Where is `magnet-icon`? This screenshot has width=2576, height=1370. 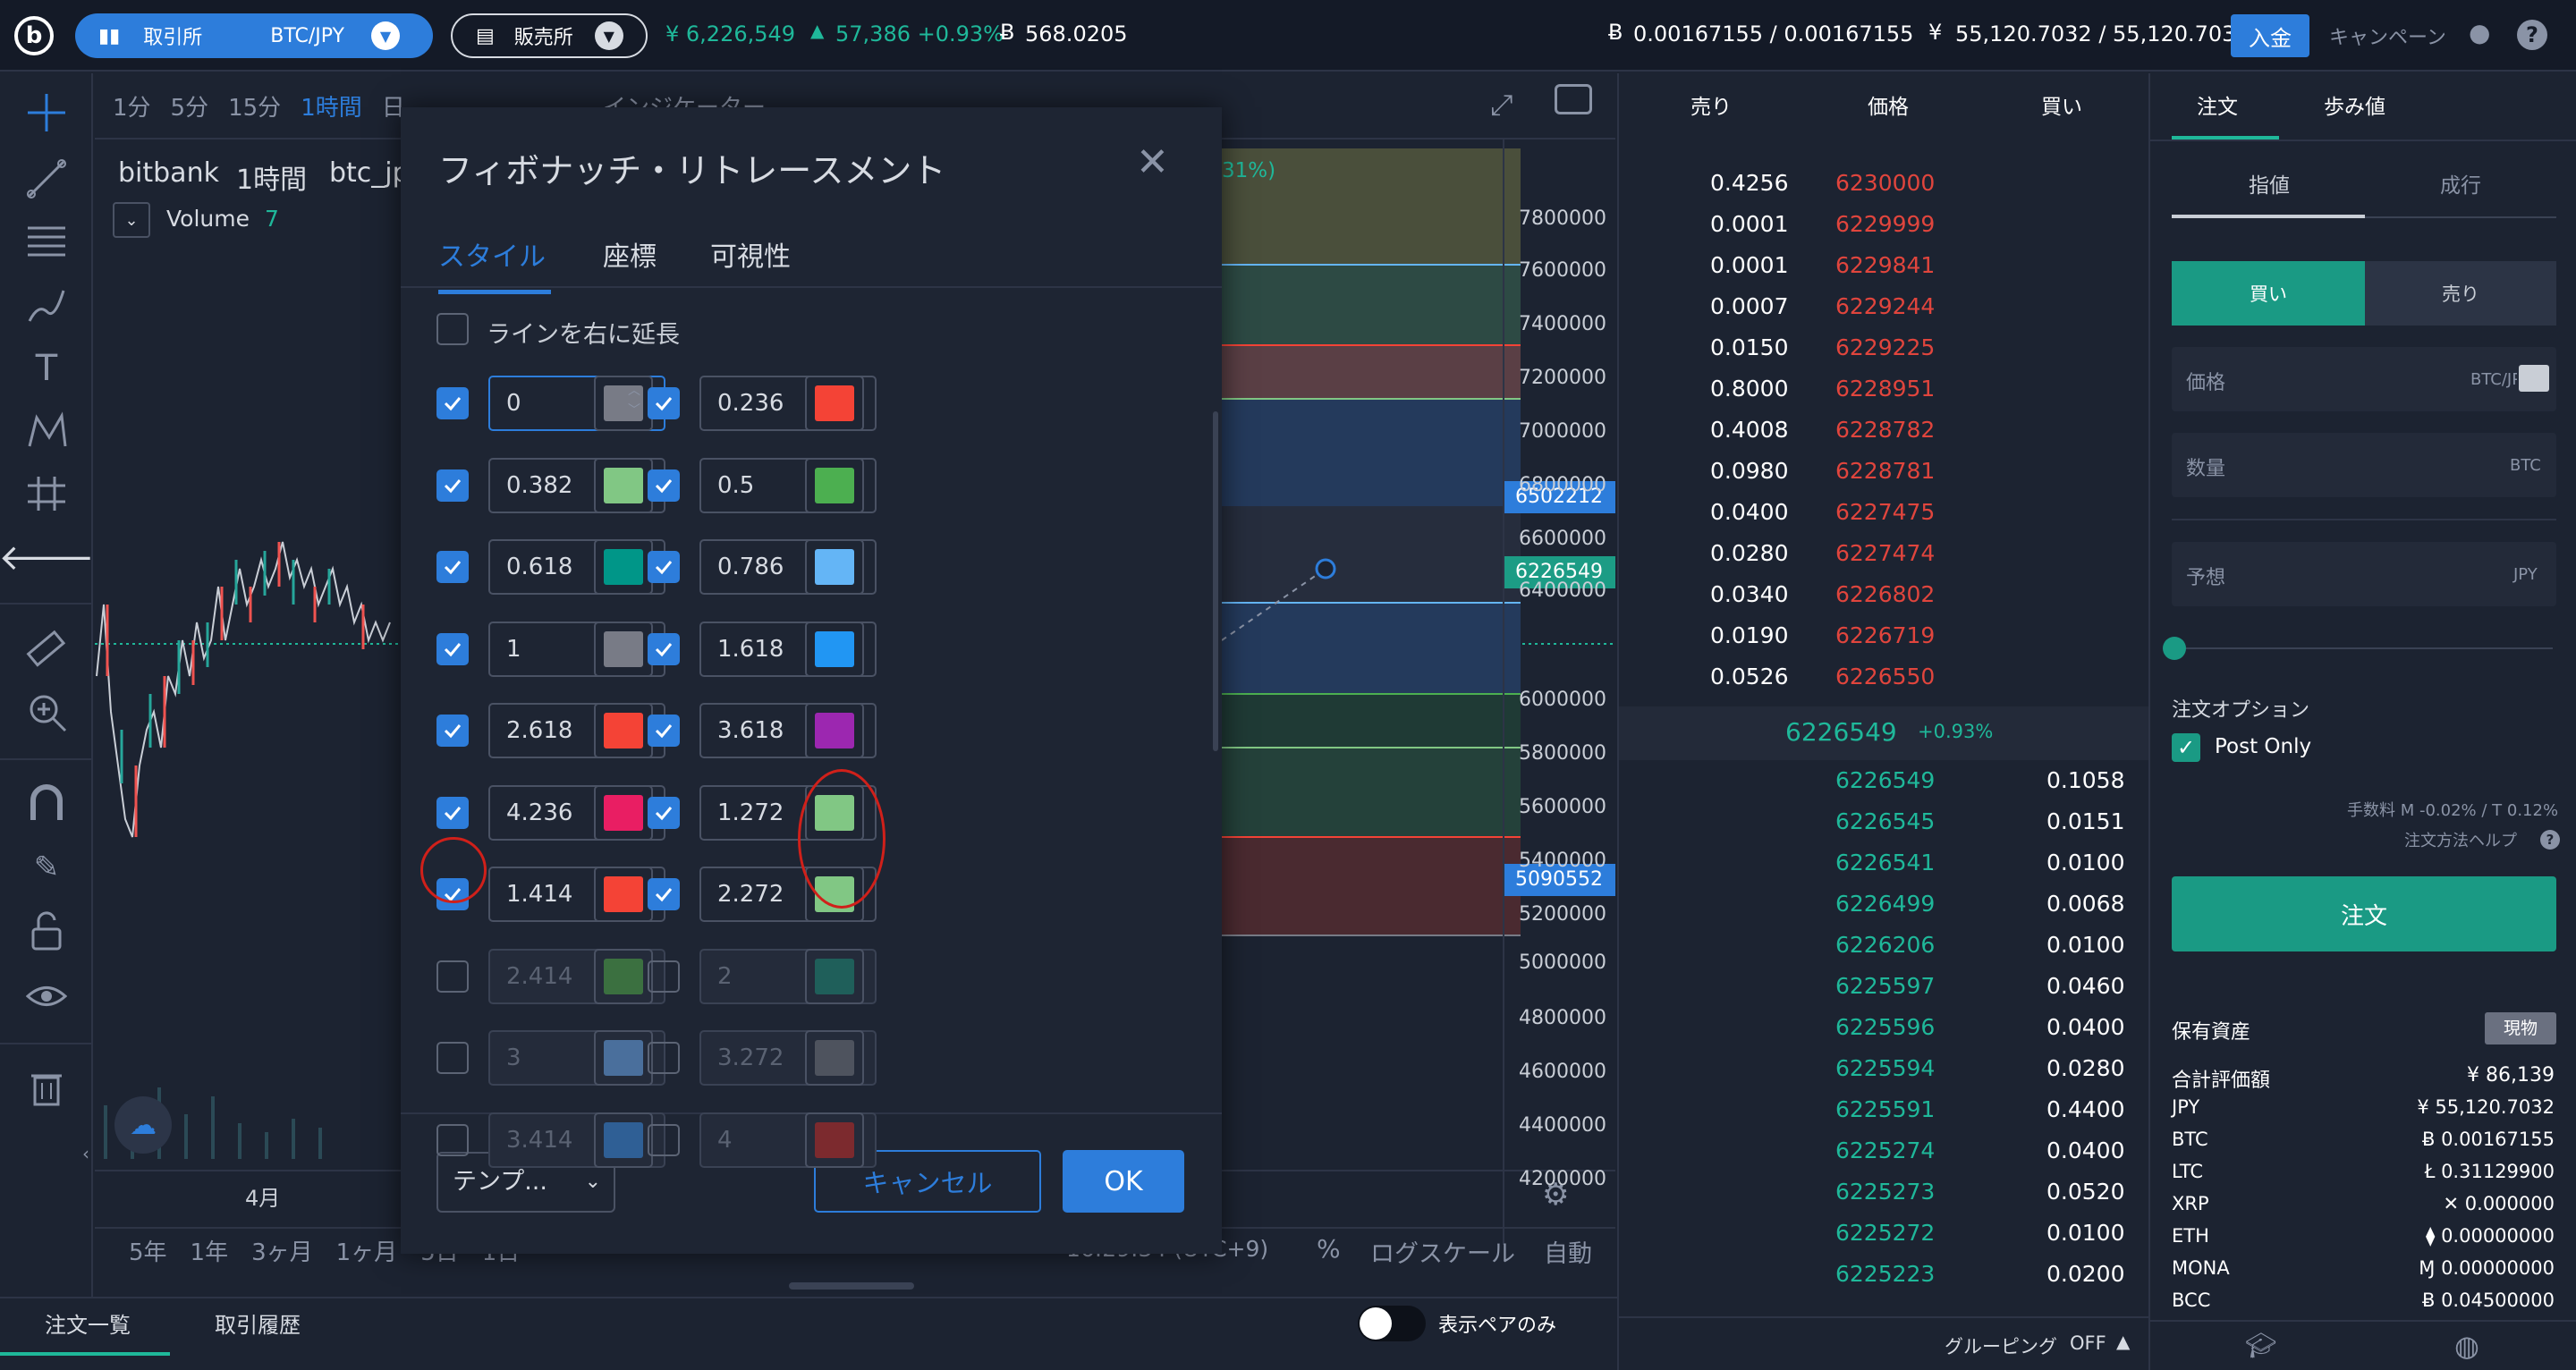
magnet-icon is located at coordinates (46, 803).